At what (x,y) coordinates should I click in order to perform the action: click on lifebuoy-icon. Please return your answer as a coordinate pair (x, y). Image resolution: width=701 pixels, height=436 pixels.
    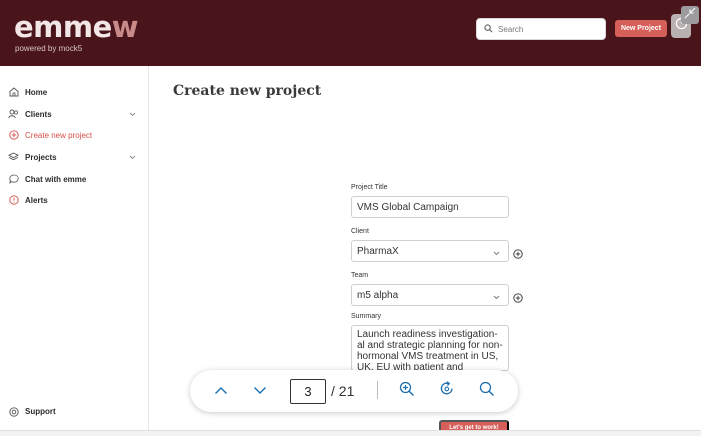
    Looking at the image, I should click on (13, 411).